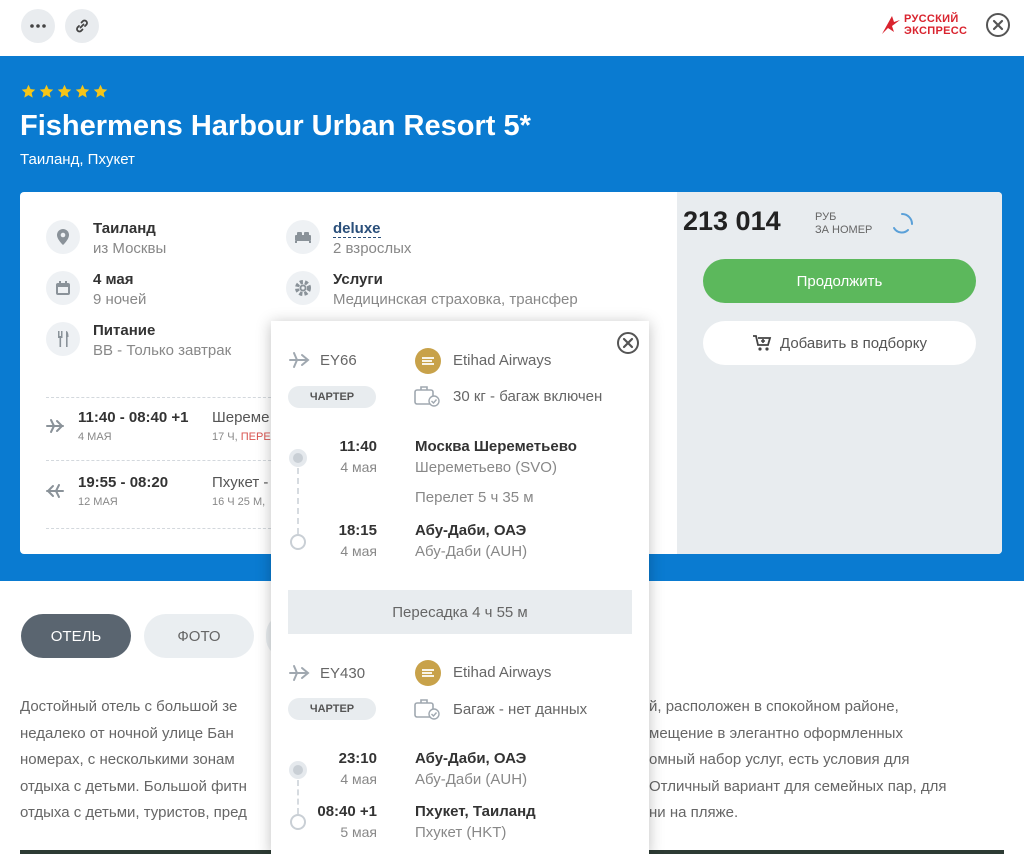 The image size is (1024, 854). I want to click on meals-info: Питание BB - Только завтрак, so click(161, 342).